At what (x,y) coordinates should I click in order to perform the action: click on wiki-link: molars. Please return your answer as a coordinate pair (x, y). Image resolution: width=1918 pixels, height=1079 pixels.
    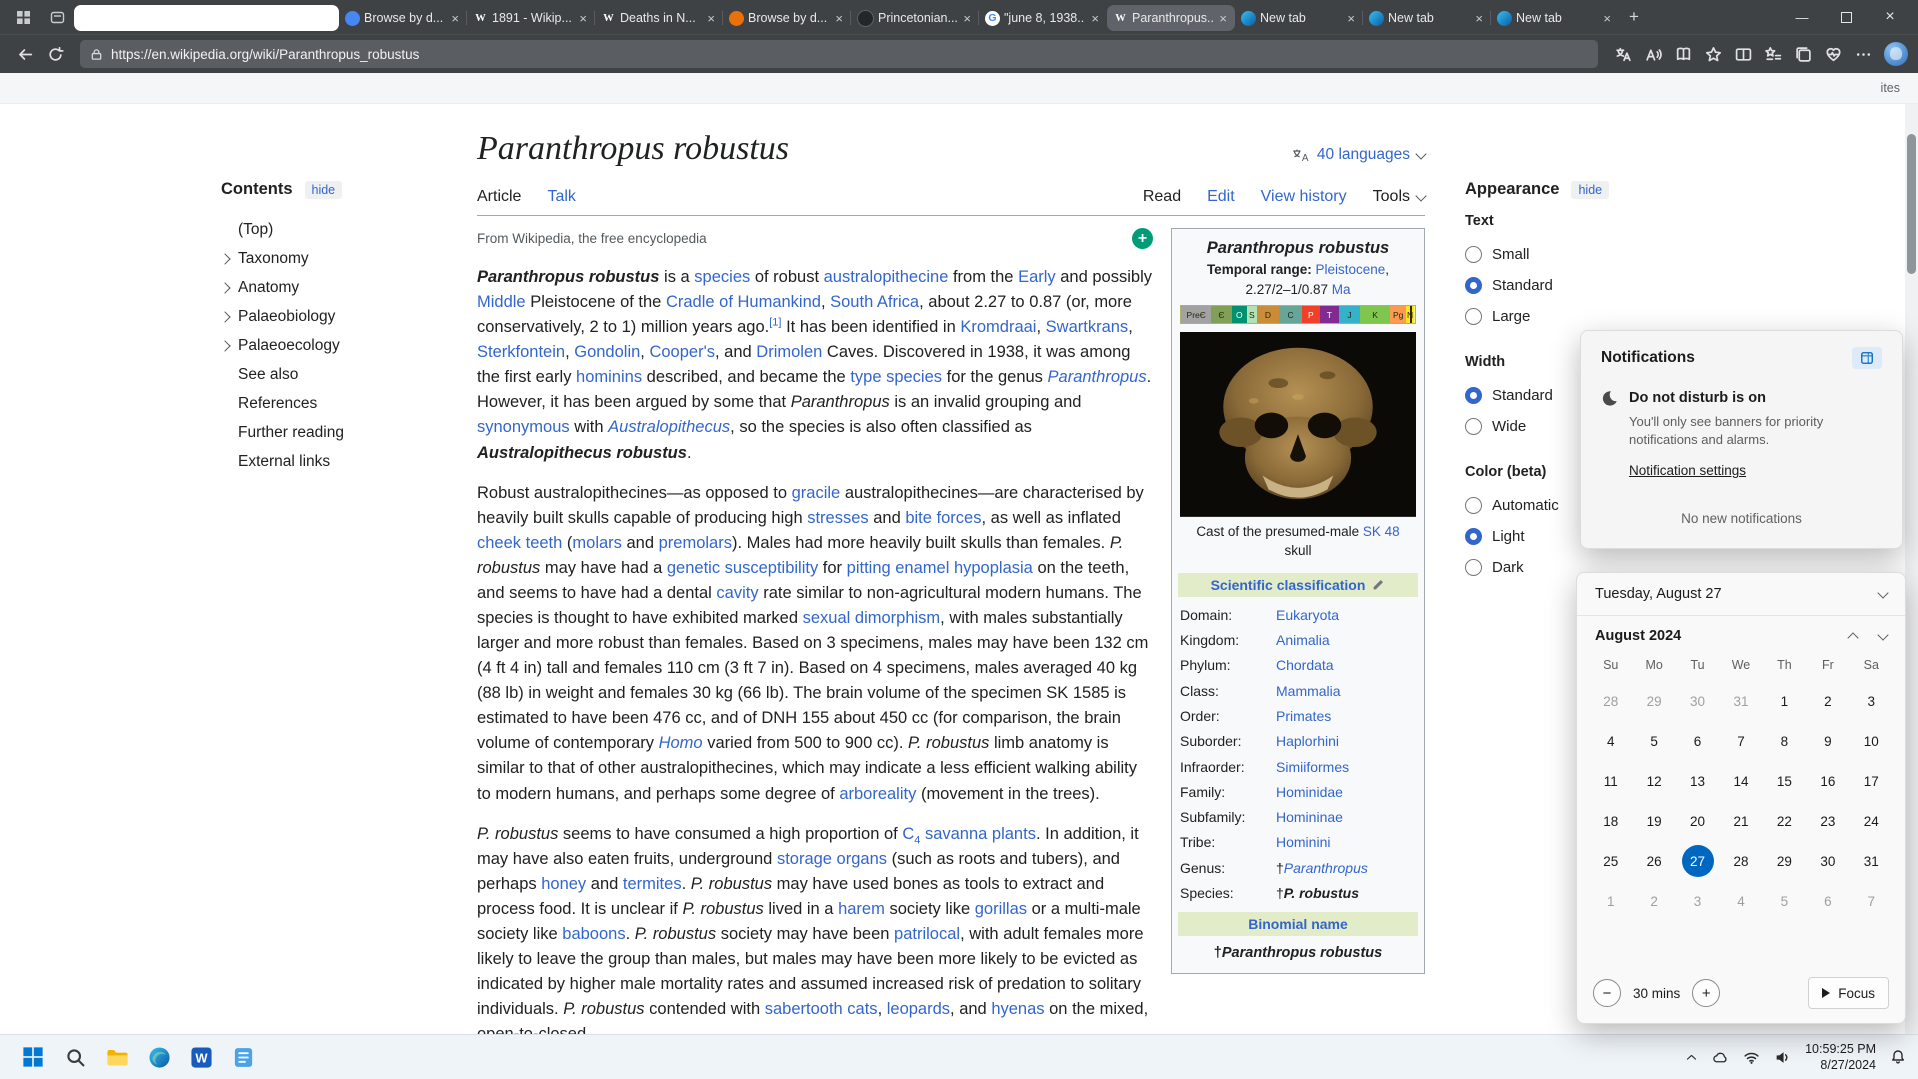
    Looking at the image, I should click on (597, 543).